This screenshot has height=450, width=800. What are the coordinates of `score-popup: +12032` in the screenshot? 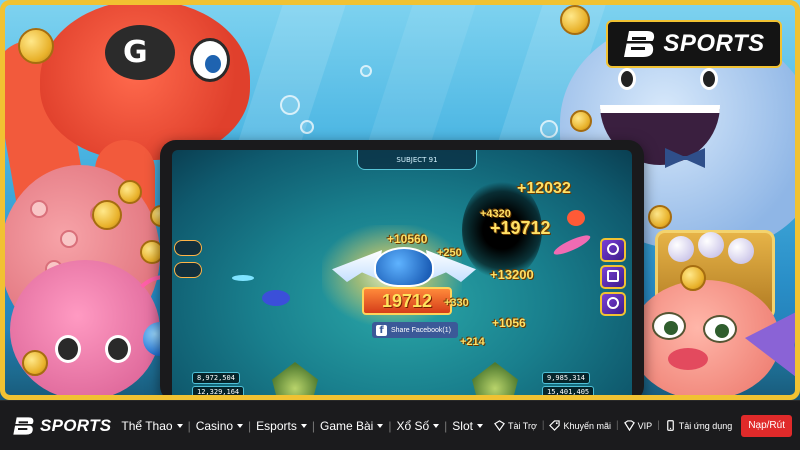 It's located at (544, 188).